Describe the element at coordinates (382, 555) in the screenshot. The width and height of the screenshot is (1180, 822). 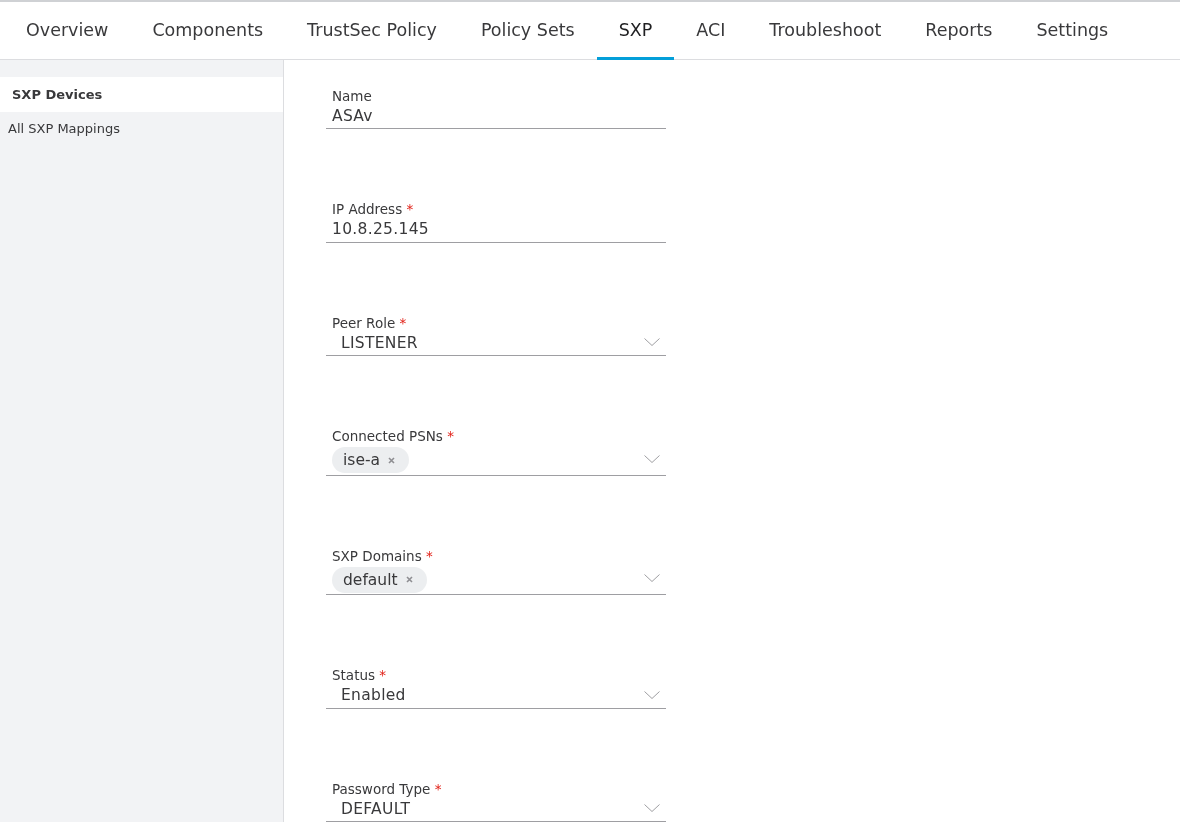
I see `field-label: SXP Domains *` at that location.